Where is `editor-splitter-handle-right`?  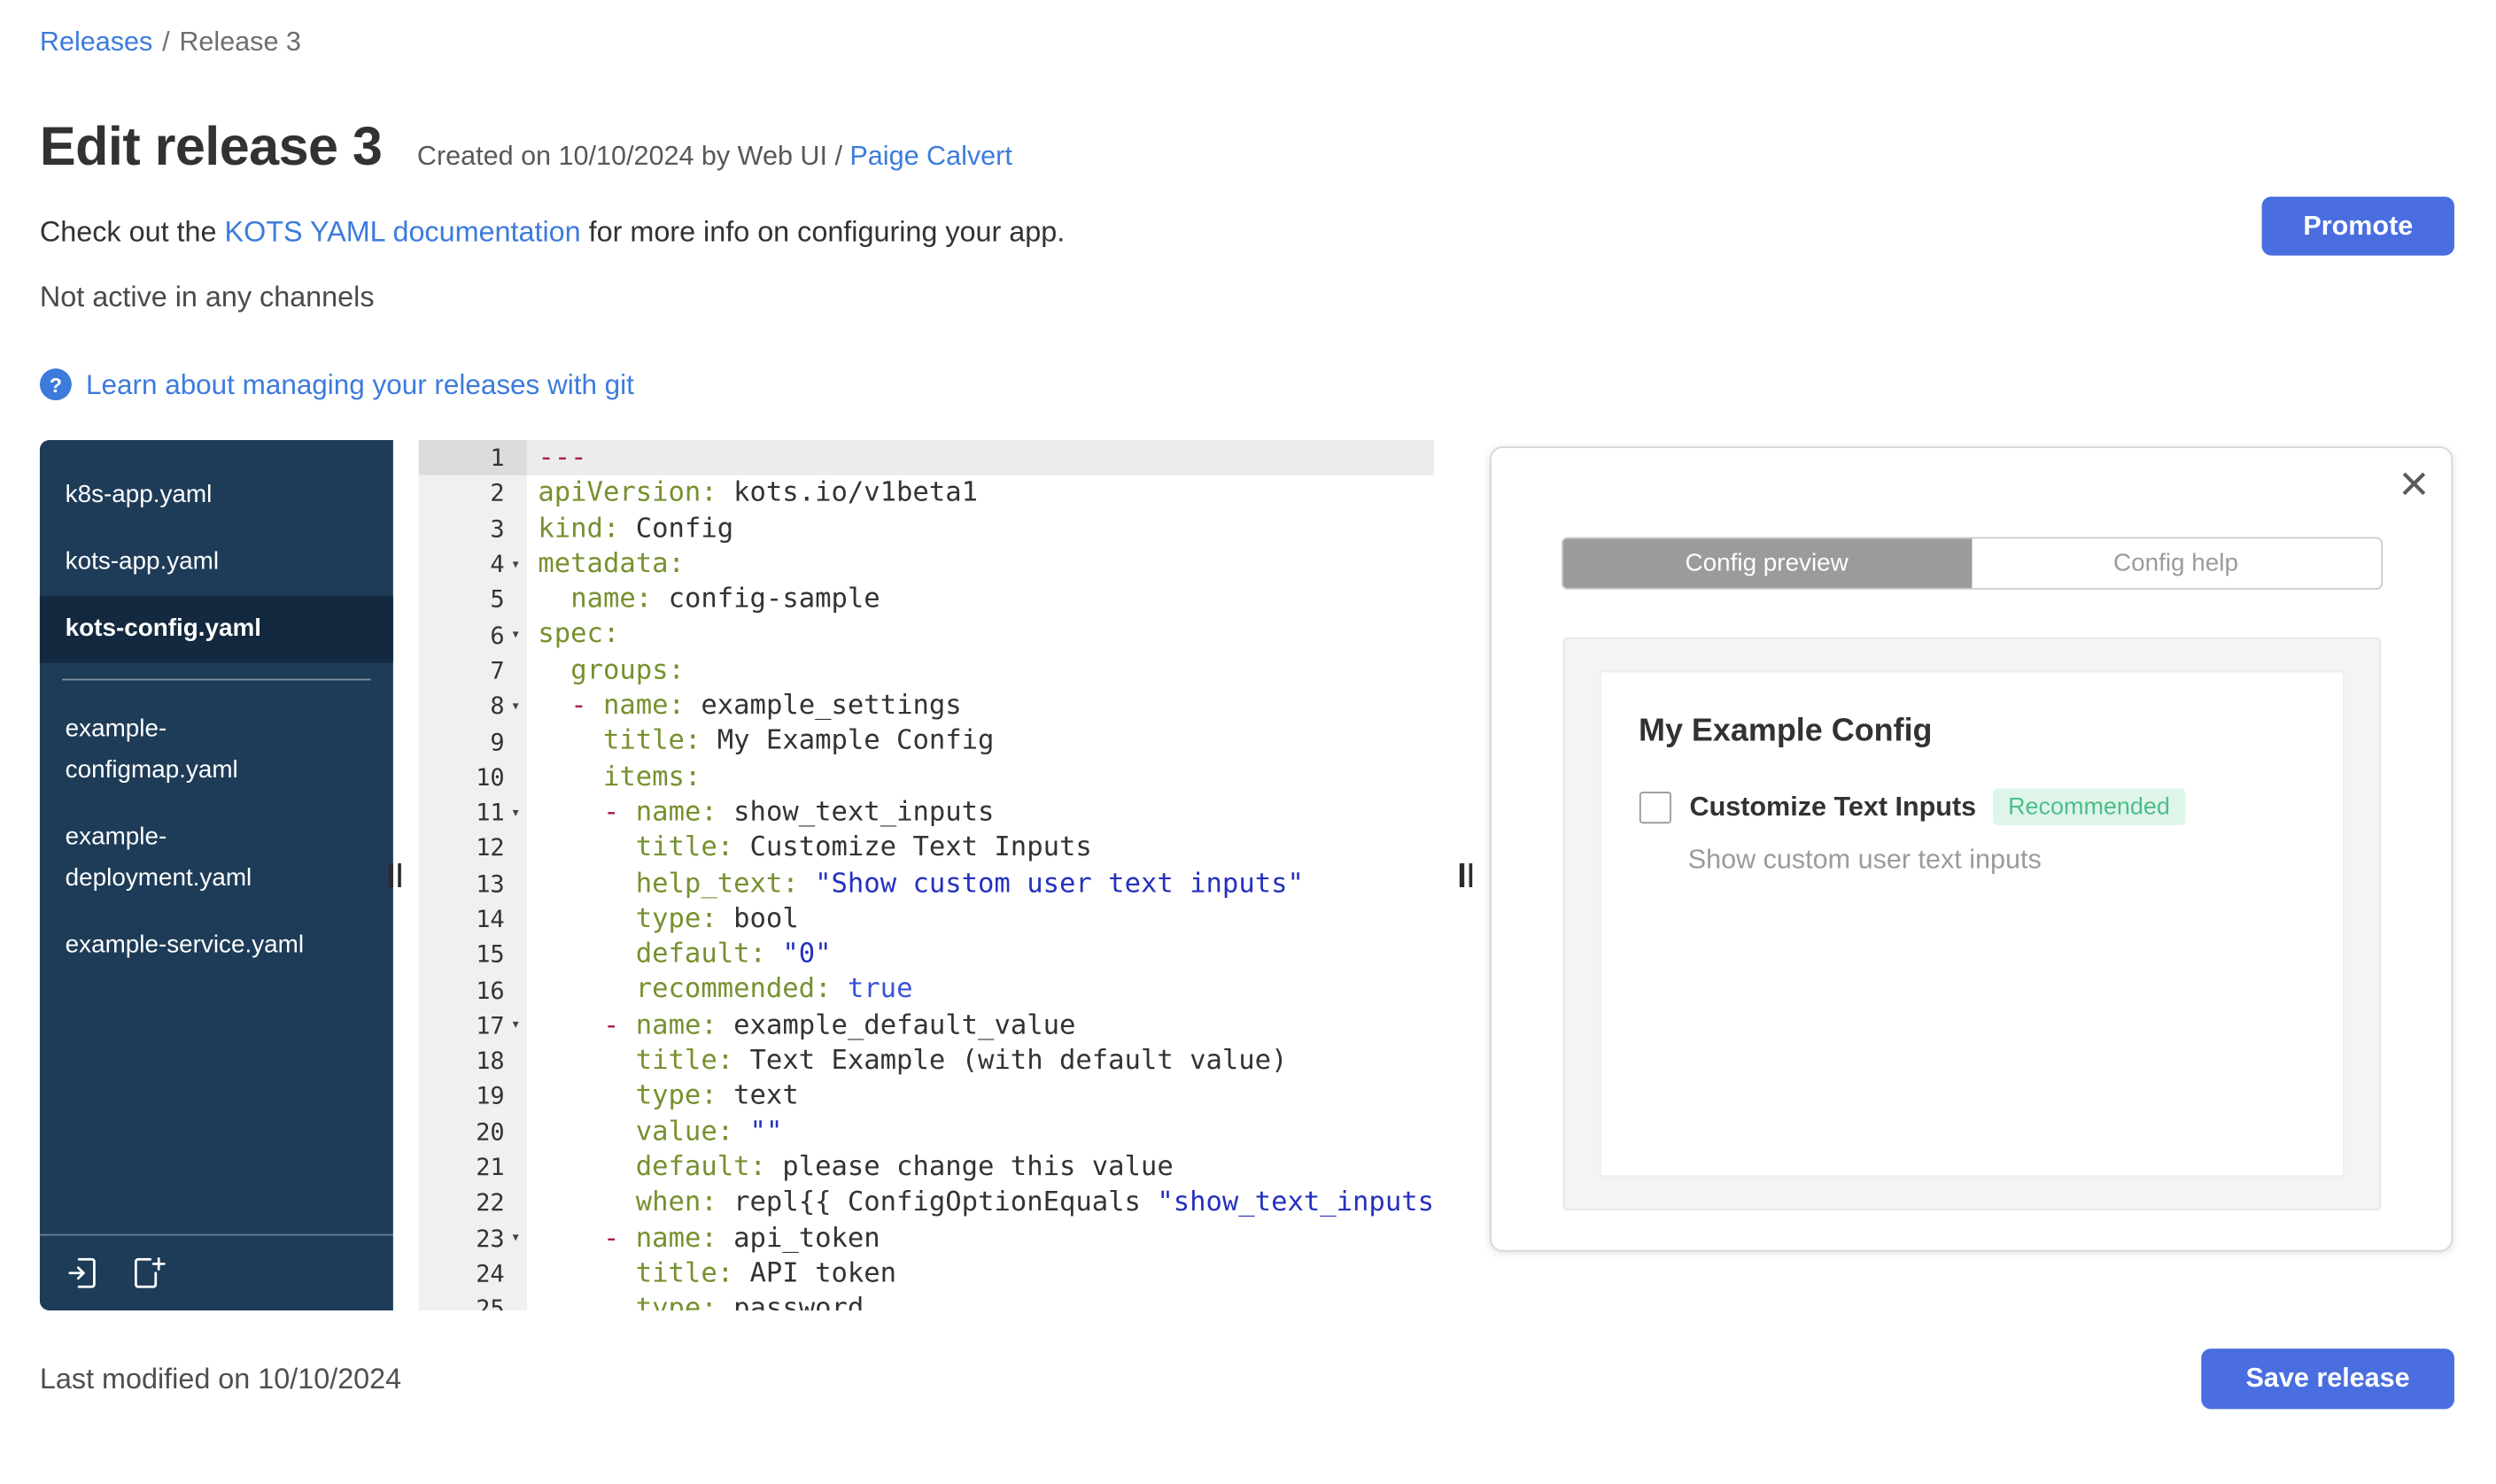 editor-splitter-handle-right is located at coordinates (1466, 875).